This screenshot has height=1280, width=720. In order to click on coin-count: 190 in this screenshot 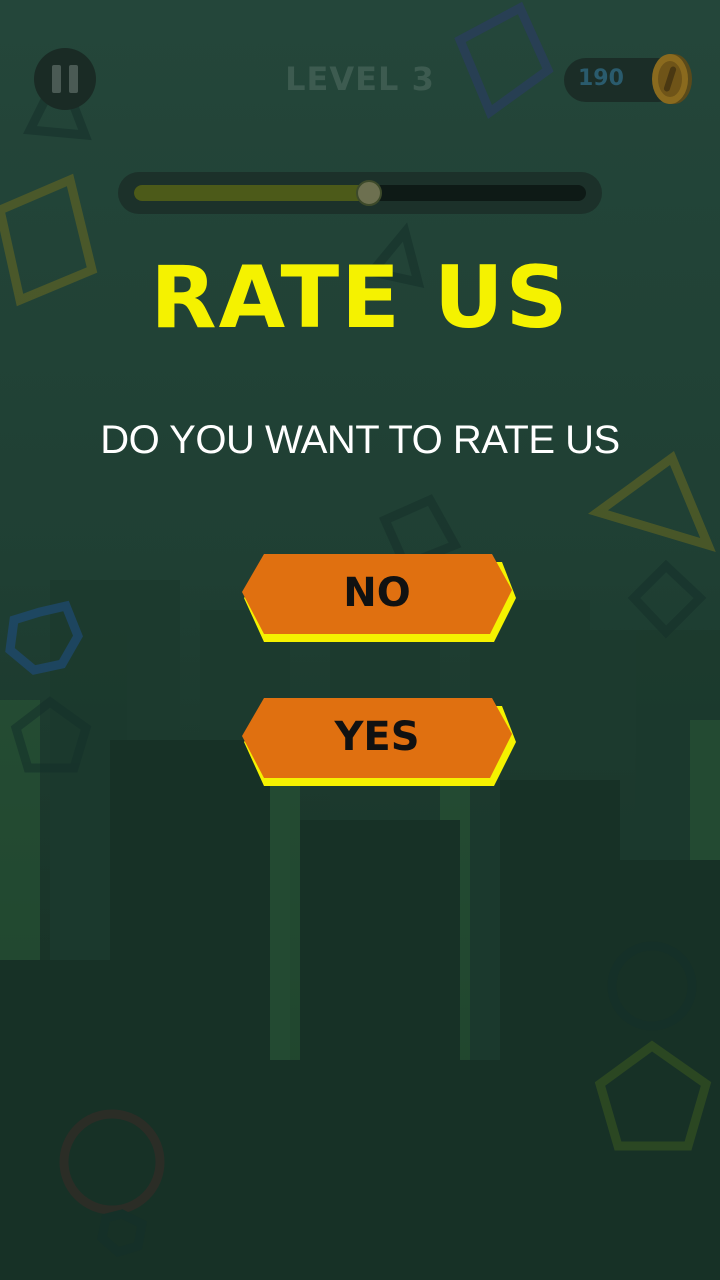, I will do `click(601, 78)`.